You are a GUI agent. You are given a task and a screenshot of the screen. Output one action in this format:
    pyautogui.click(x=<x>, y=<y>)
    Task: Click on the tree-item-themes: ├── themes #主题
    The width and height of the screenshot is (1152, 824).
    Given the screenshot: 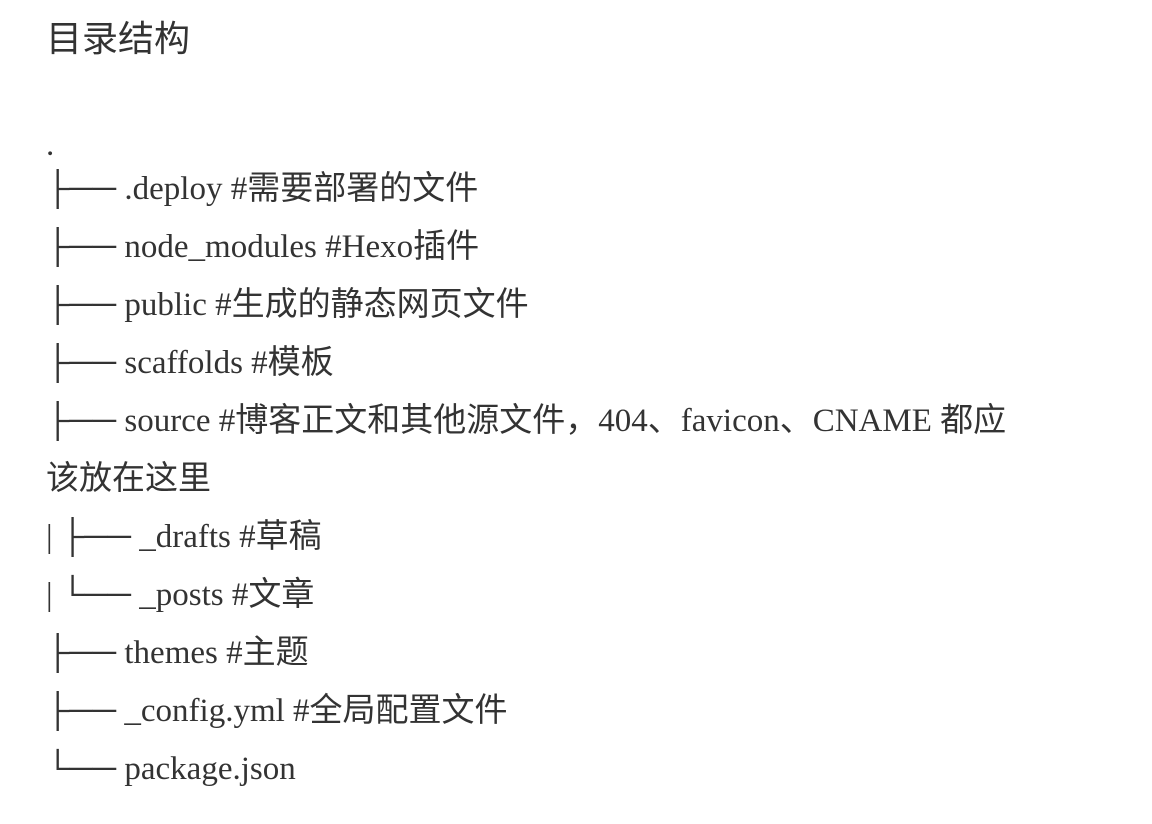 What is the action you would take?
    pyautogui.click(x=177, y=653)
    